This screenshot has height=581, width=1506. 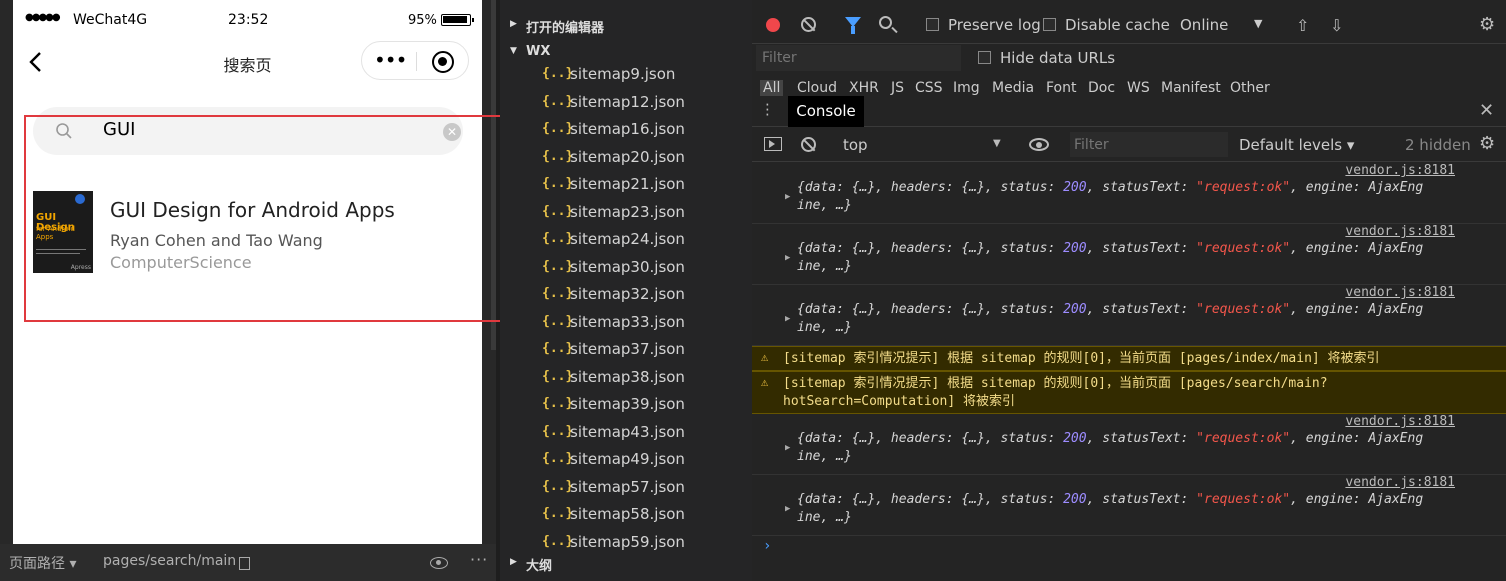 What do you see at coordinates (767, 110) in the screenshot?
I see `drawer-menu-icon: · · ·` at bounding box center [767, 110].